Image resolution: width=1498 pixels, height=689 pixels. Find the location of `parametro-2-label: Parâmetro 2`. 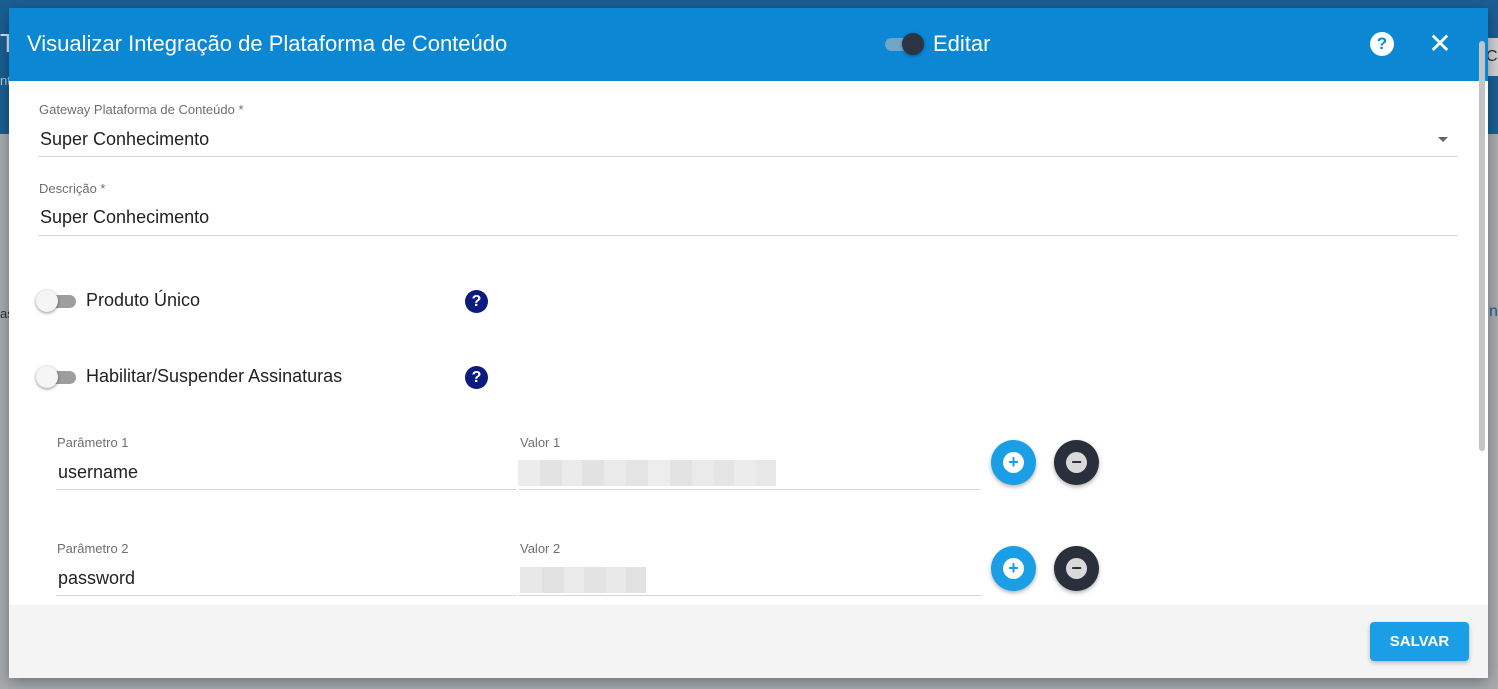

parametro-2-label: Parâmetro 2 is located at coordinates (93, 548).